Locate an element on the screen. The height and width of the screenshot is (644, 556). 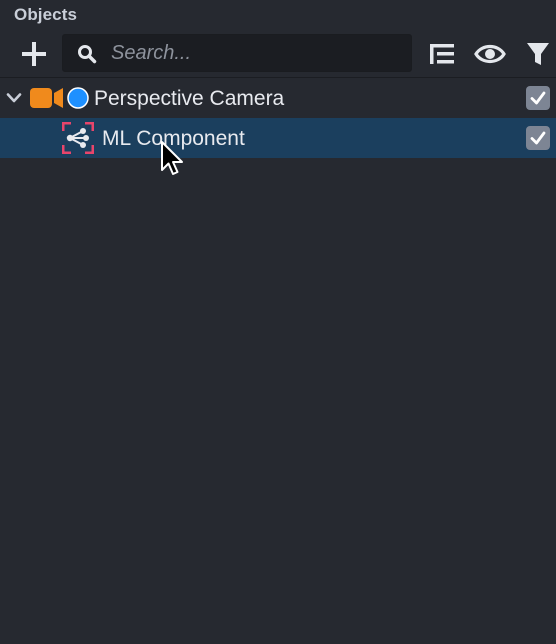
camera-icon is located at coordinates (46, 98).